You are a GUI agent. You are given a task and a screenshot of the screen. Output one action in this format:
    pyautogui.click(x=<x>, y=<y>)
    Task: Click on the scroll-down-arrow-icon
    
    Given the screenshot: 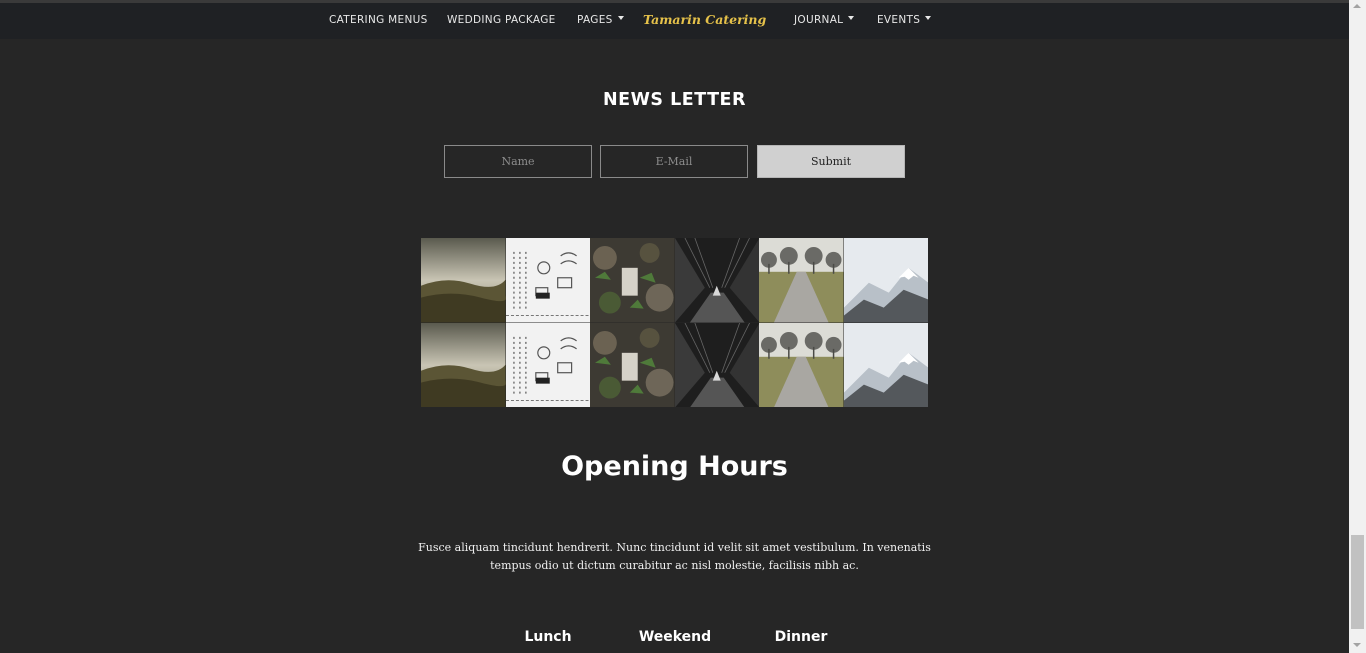 What is the action you would take?
    pyautogui.click(x=1357, y=645)
    